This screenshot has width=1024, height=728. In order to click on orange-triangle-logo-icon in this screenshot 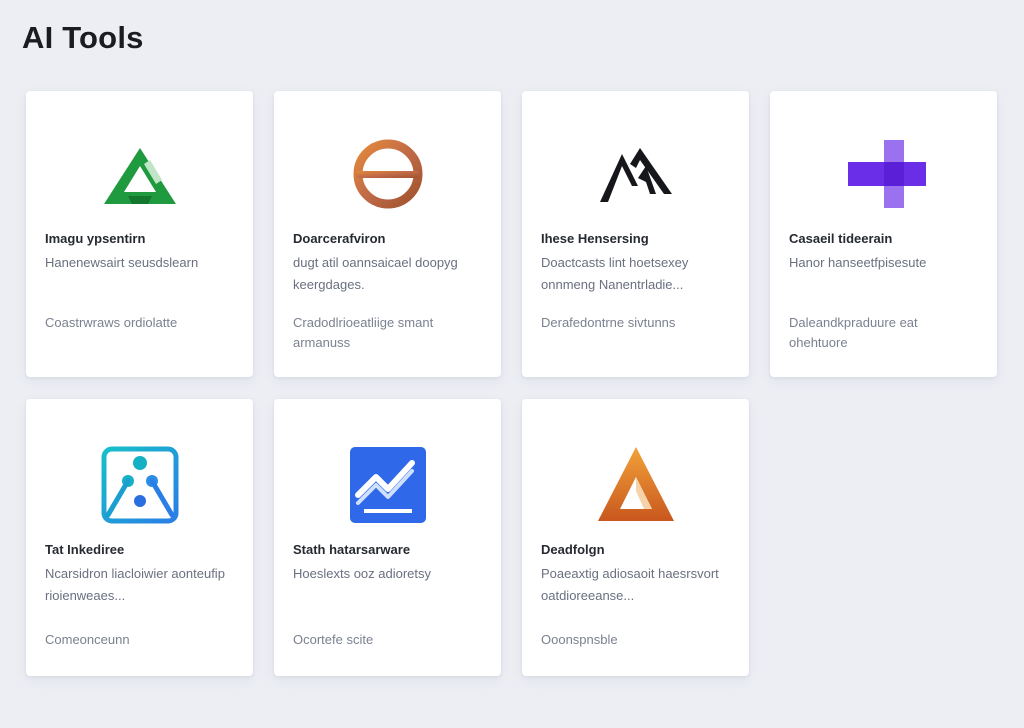, I will do `click(636, 485)`.